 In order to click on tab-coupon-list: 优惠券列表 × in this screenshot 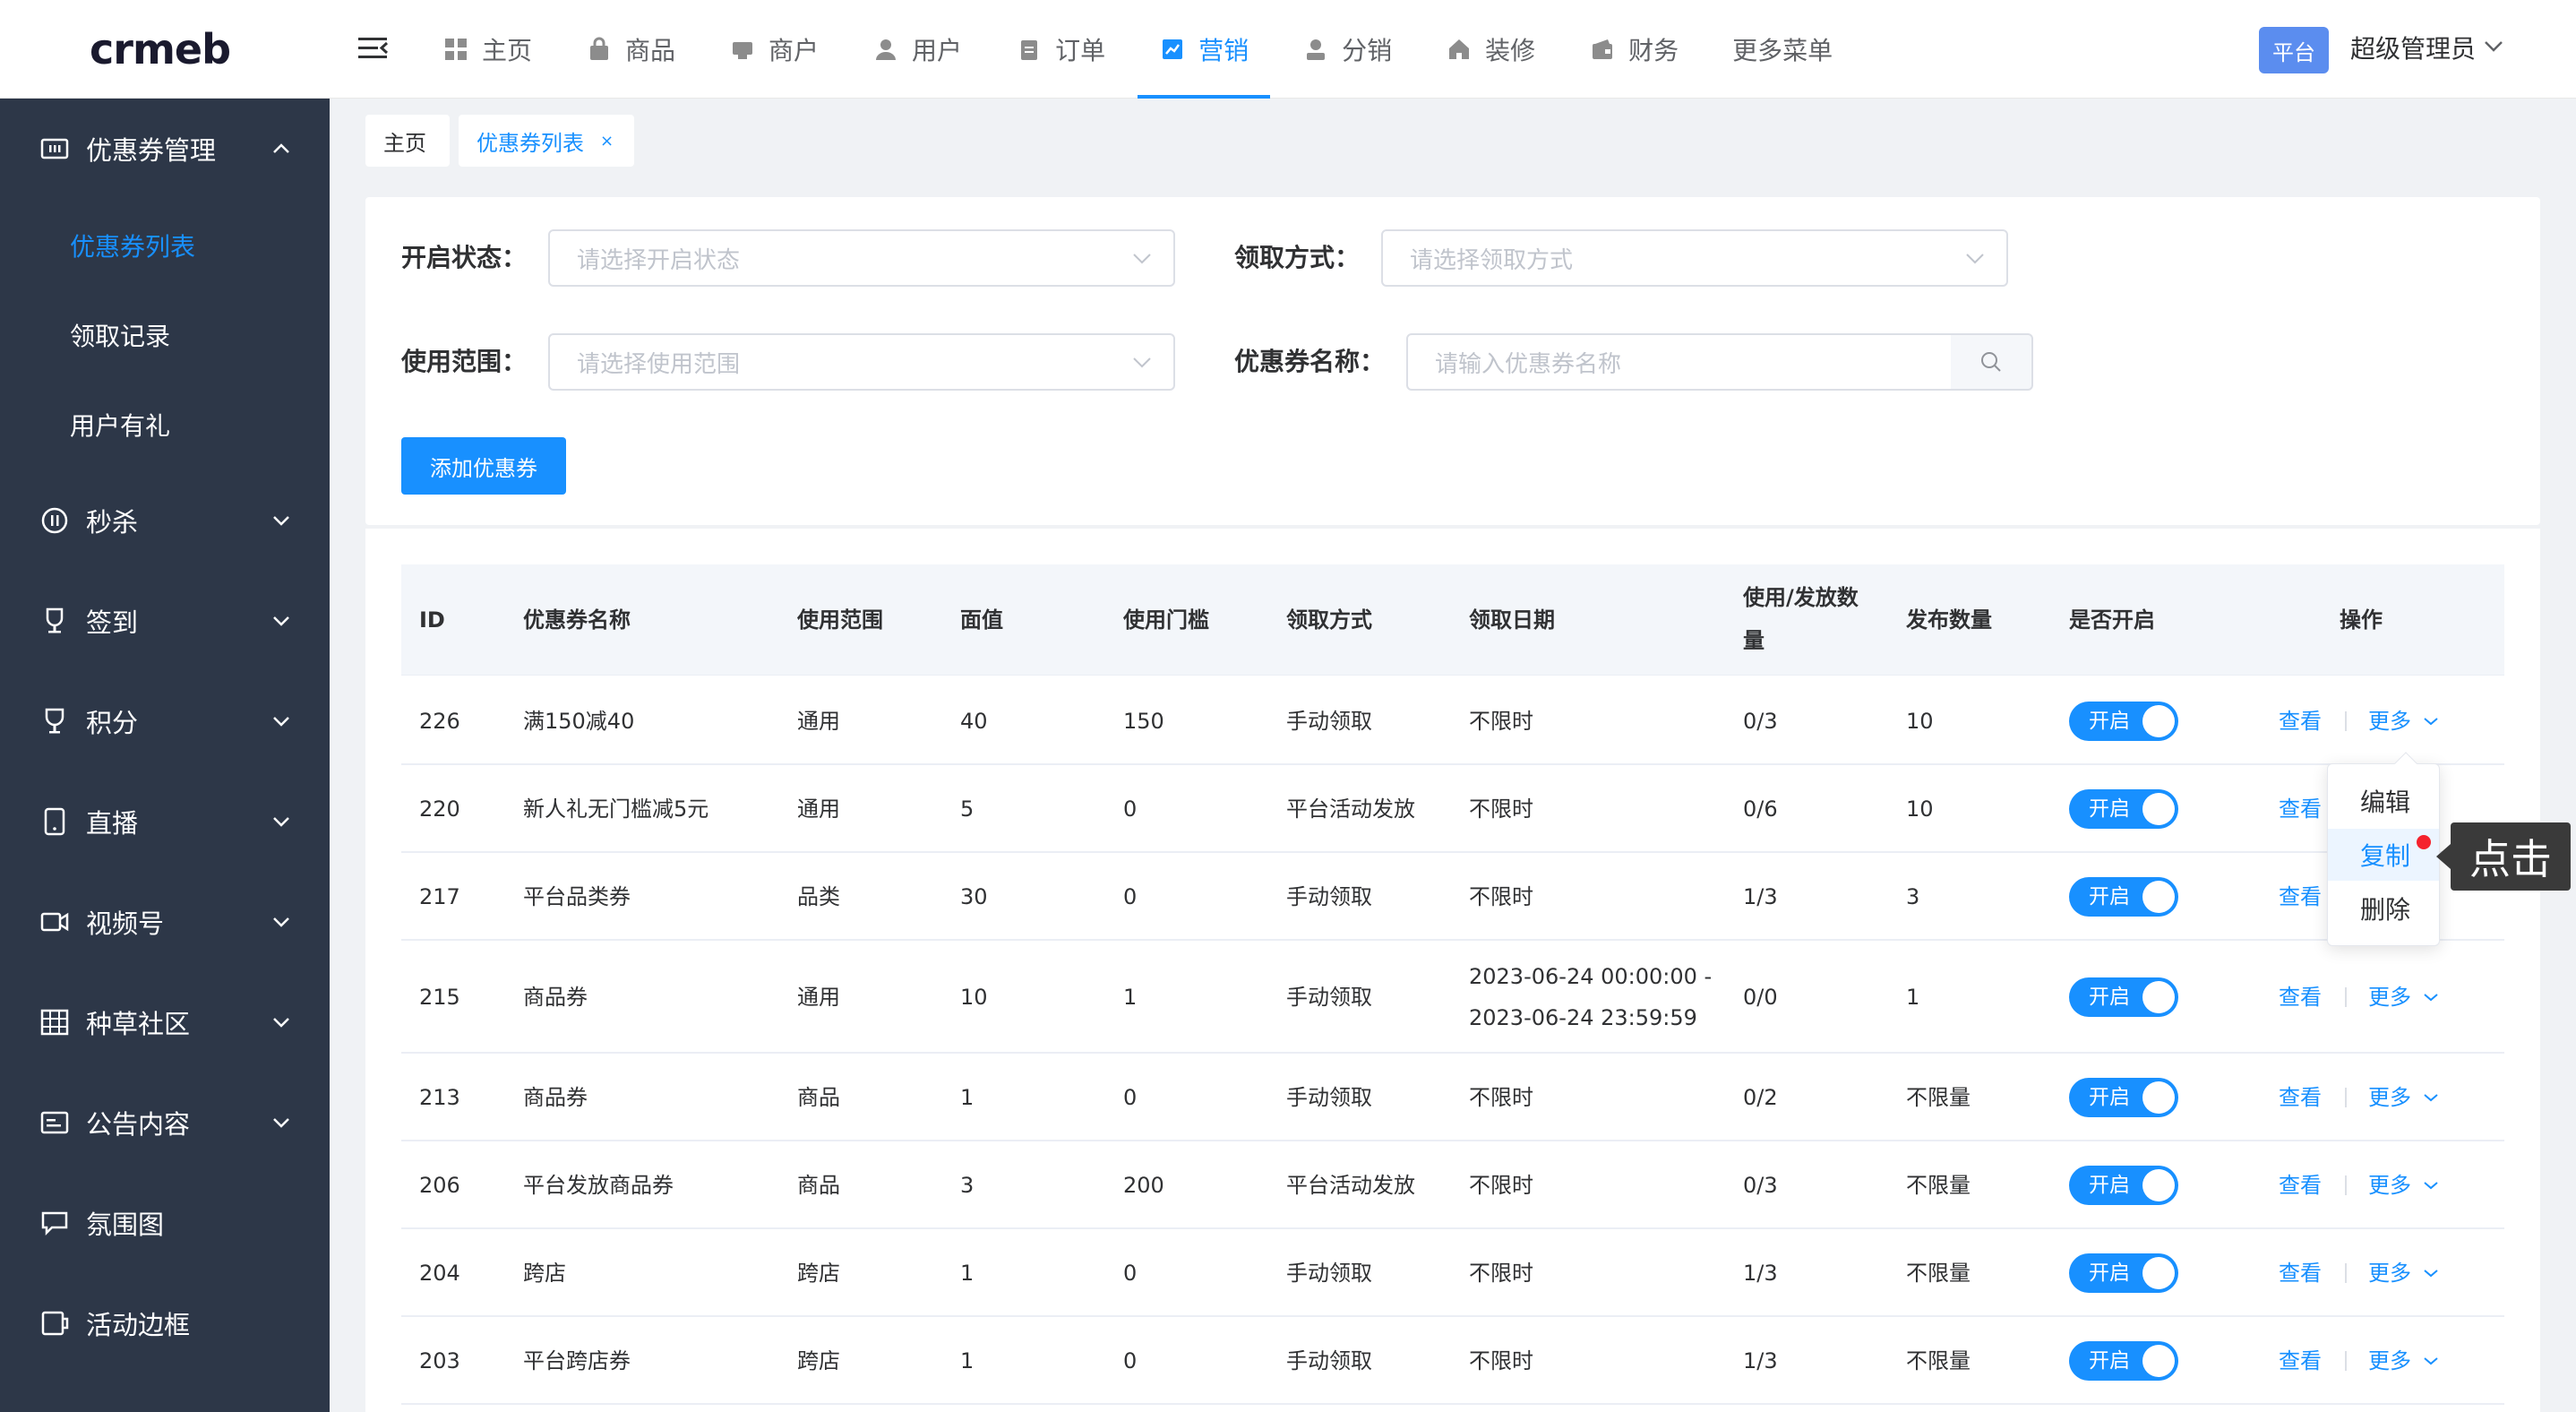, I will do `click(546, 141)`.